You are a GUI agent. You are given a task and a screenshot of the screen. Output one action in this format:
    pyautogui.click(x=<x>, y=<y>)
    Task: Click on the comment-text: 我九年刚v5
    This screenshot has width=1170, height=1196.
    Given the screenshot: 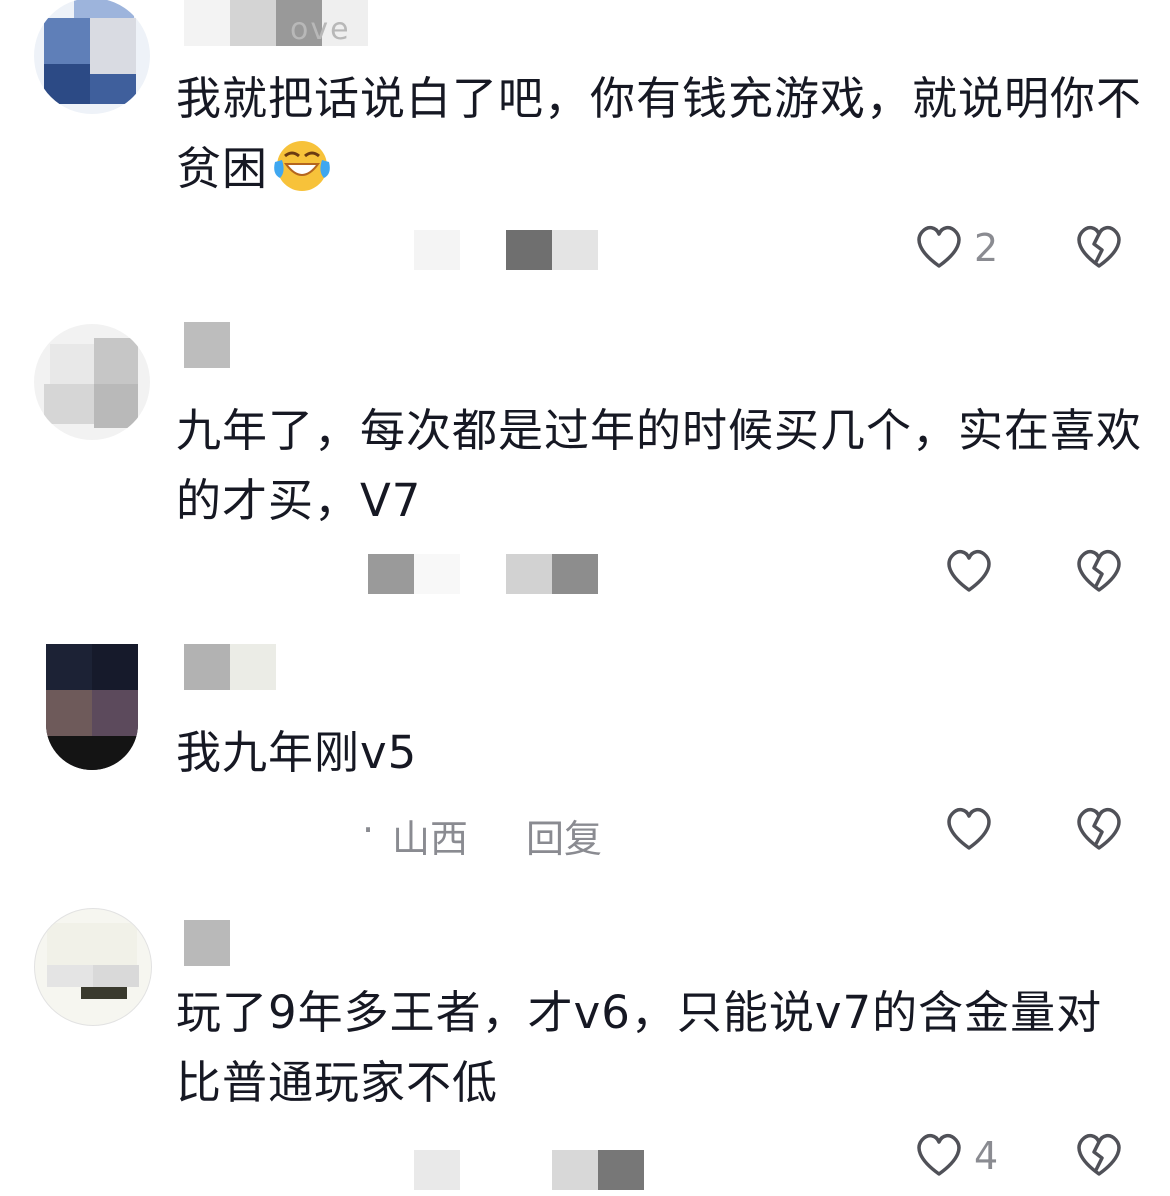 What is the action you would take?
    pyautogui.click(x=297, y=752)
    